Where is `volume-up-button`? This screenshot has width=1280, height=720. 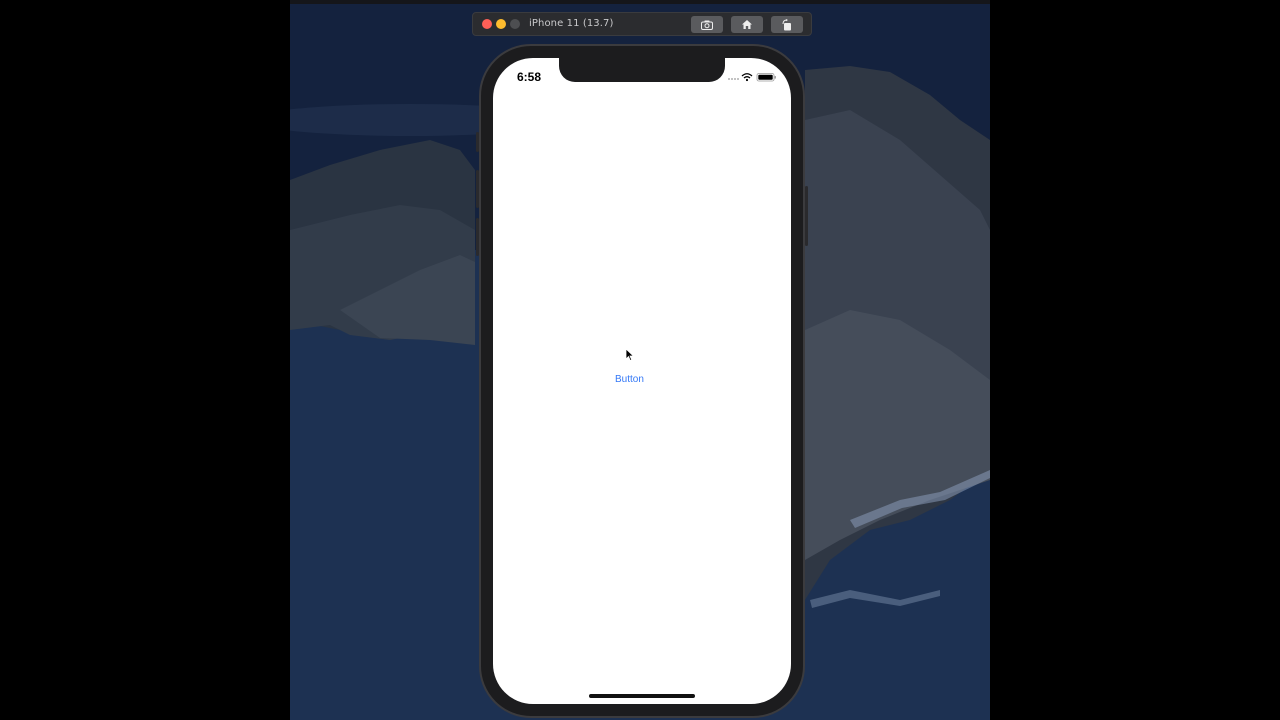
volume-up-button is located at coordinates (477, 189).